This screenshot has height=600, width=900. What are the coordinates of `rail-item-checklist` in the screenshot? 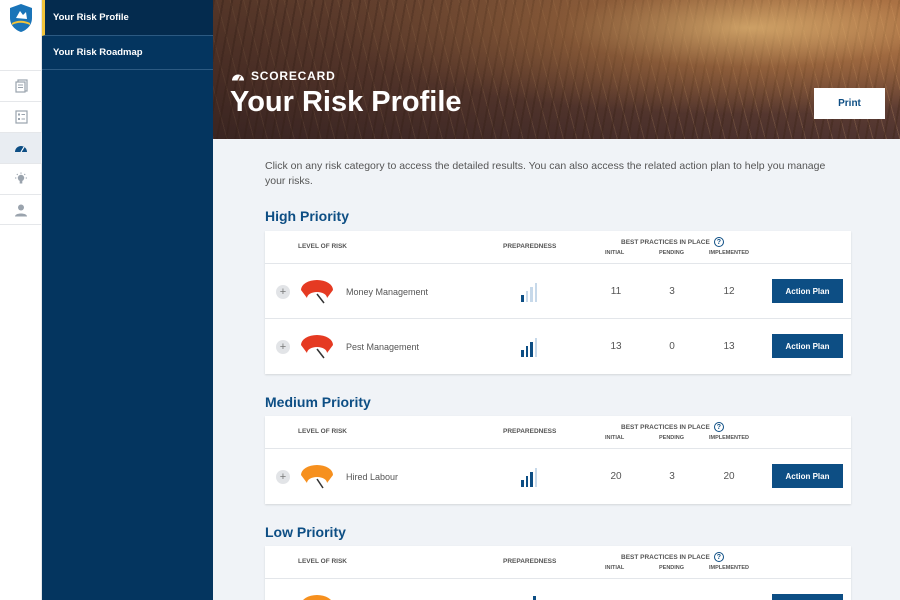 It's located at (21, 116).